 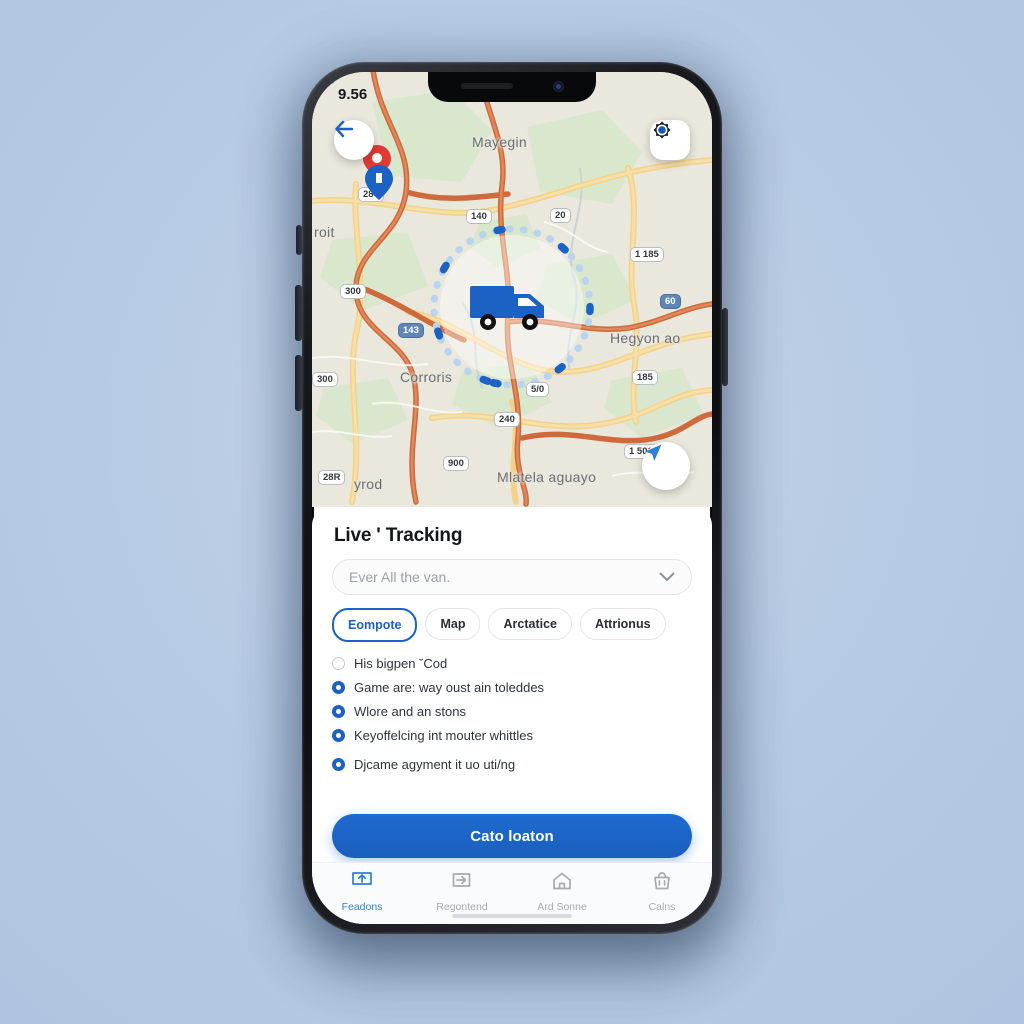 I want to click on vehicle-select: Ever All the van., so click(x=512, y=577).